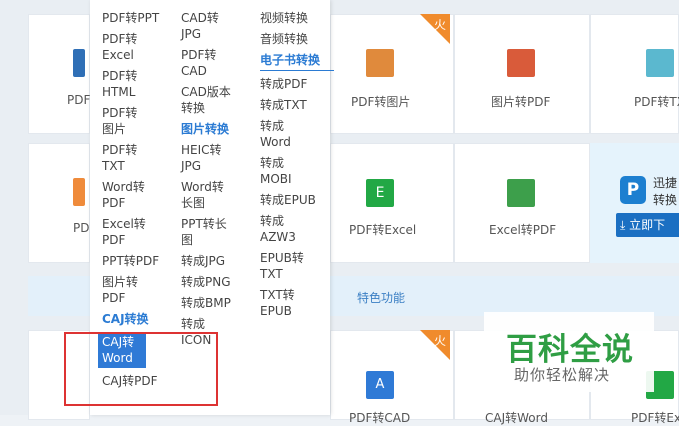  I want to click on menu-heading-caj: CAJ转换, so click(125, 319).